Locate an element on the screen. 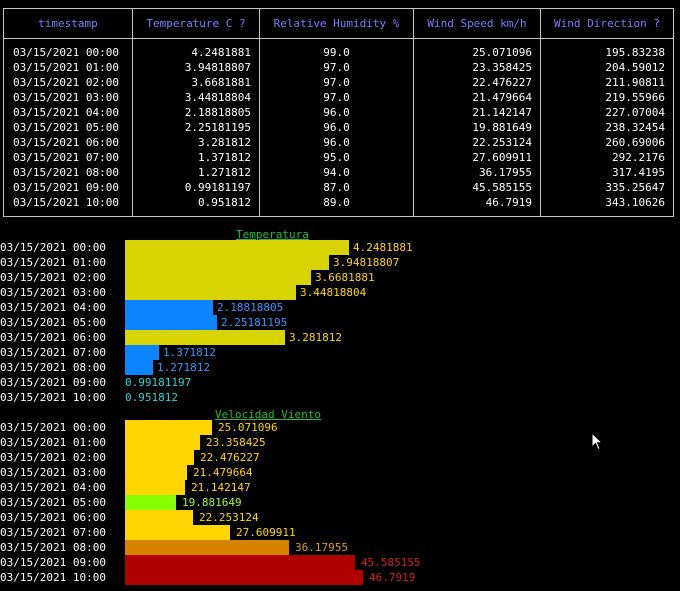 The width and height of the screenshot is (680, 591). humidity-cell: 95.0 is located at coordinates (336, 157).